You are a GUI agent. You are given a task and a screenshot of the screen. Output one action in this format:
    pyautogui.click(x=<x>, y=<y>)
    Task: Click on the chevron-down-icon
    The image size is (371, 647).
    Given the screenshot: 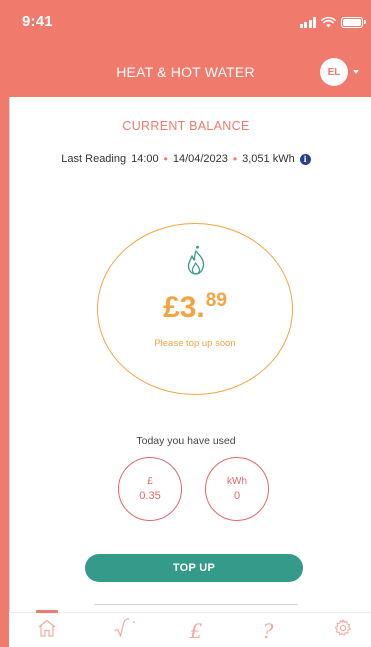 What is the action you would take?
    pyautogui.click(x=356, y=72)
    